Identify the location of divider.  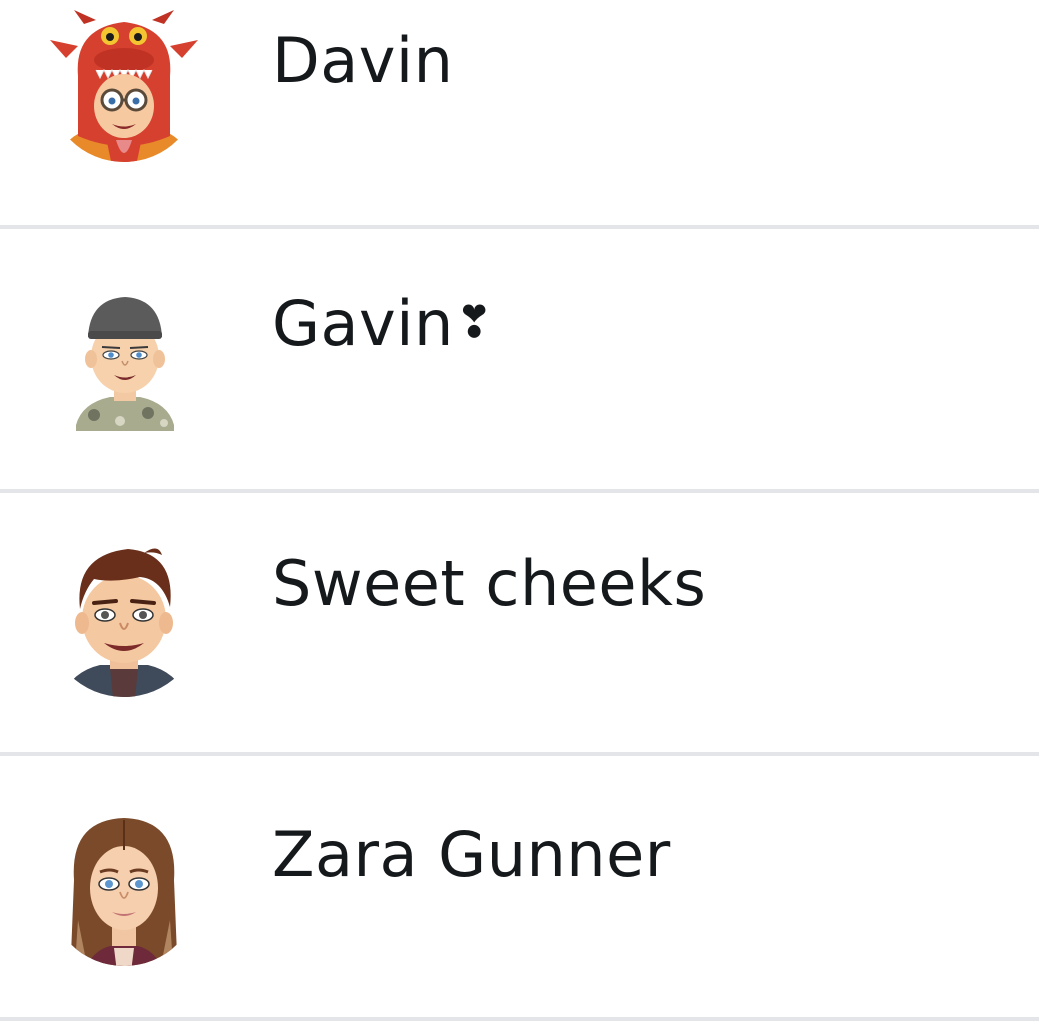
(519, 1019).